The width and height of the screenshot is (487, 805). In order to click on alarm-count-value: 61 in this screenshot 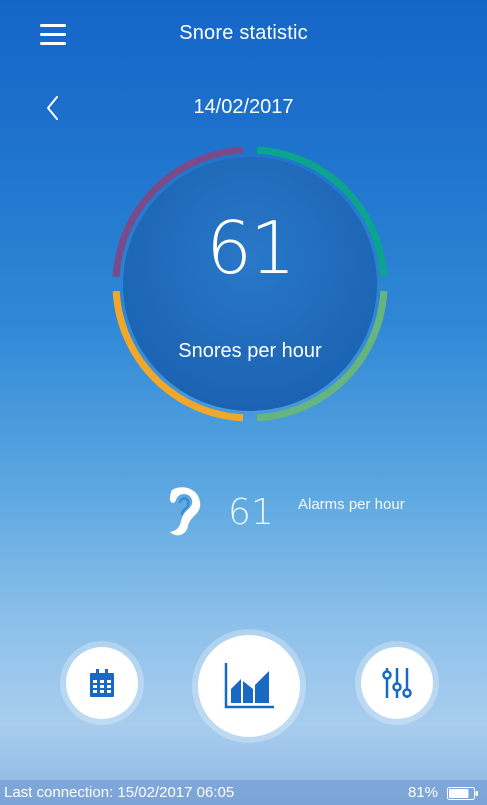, I will do `click(251, 512)`.